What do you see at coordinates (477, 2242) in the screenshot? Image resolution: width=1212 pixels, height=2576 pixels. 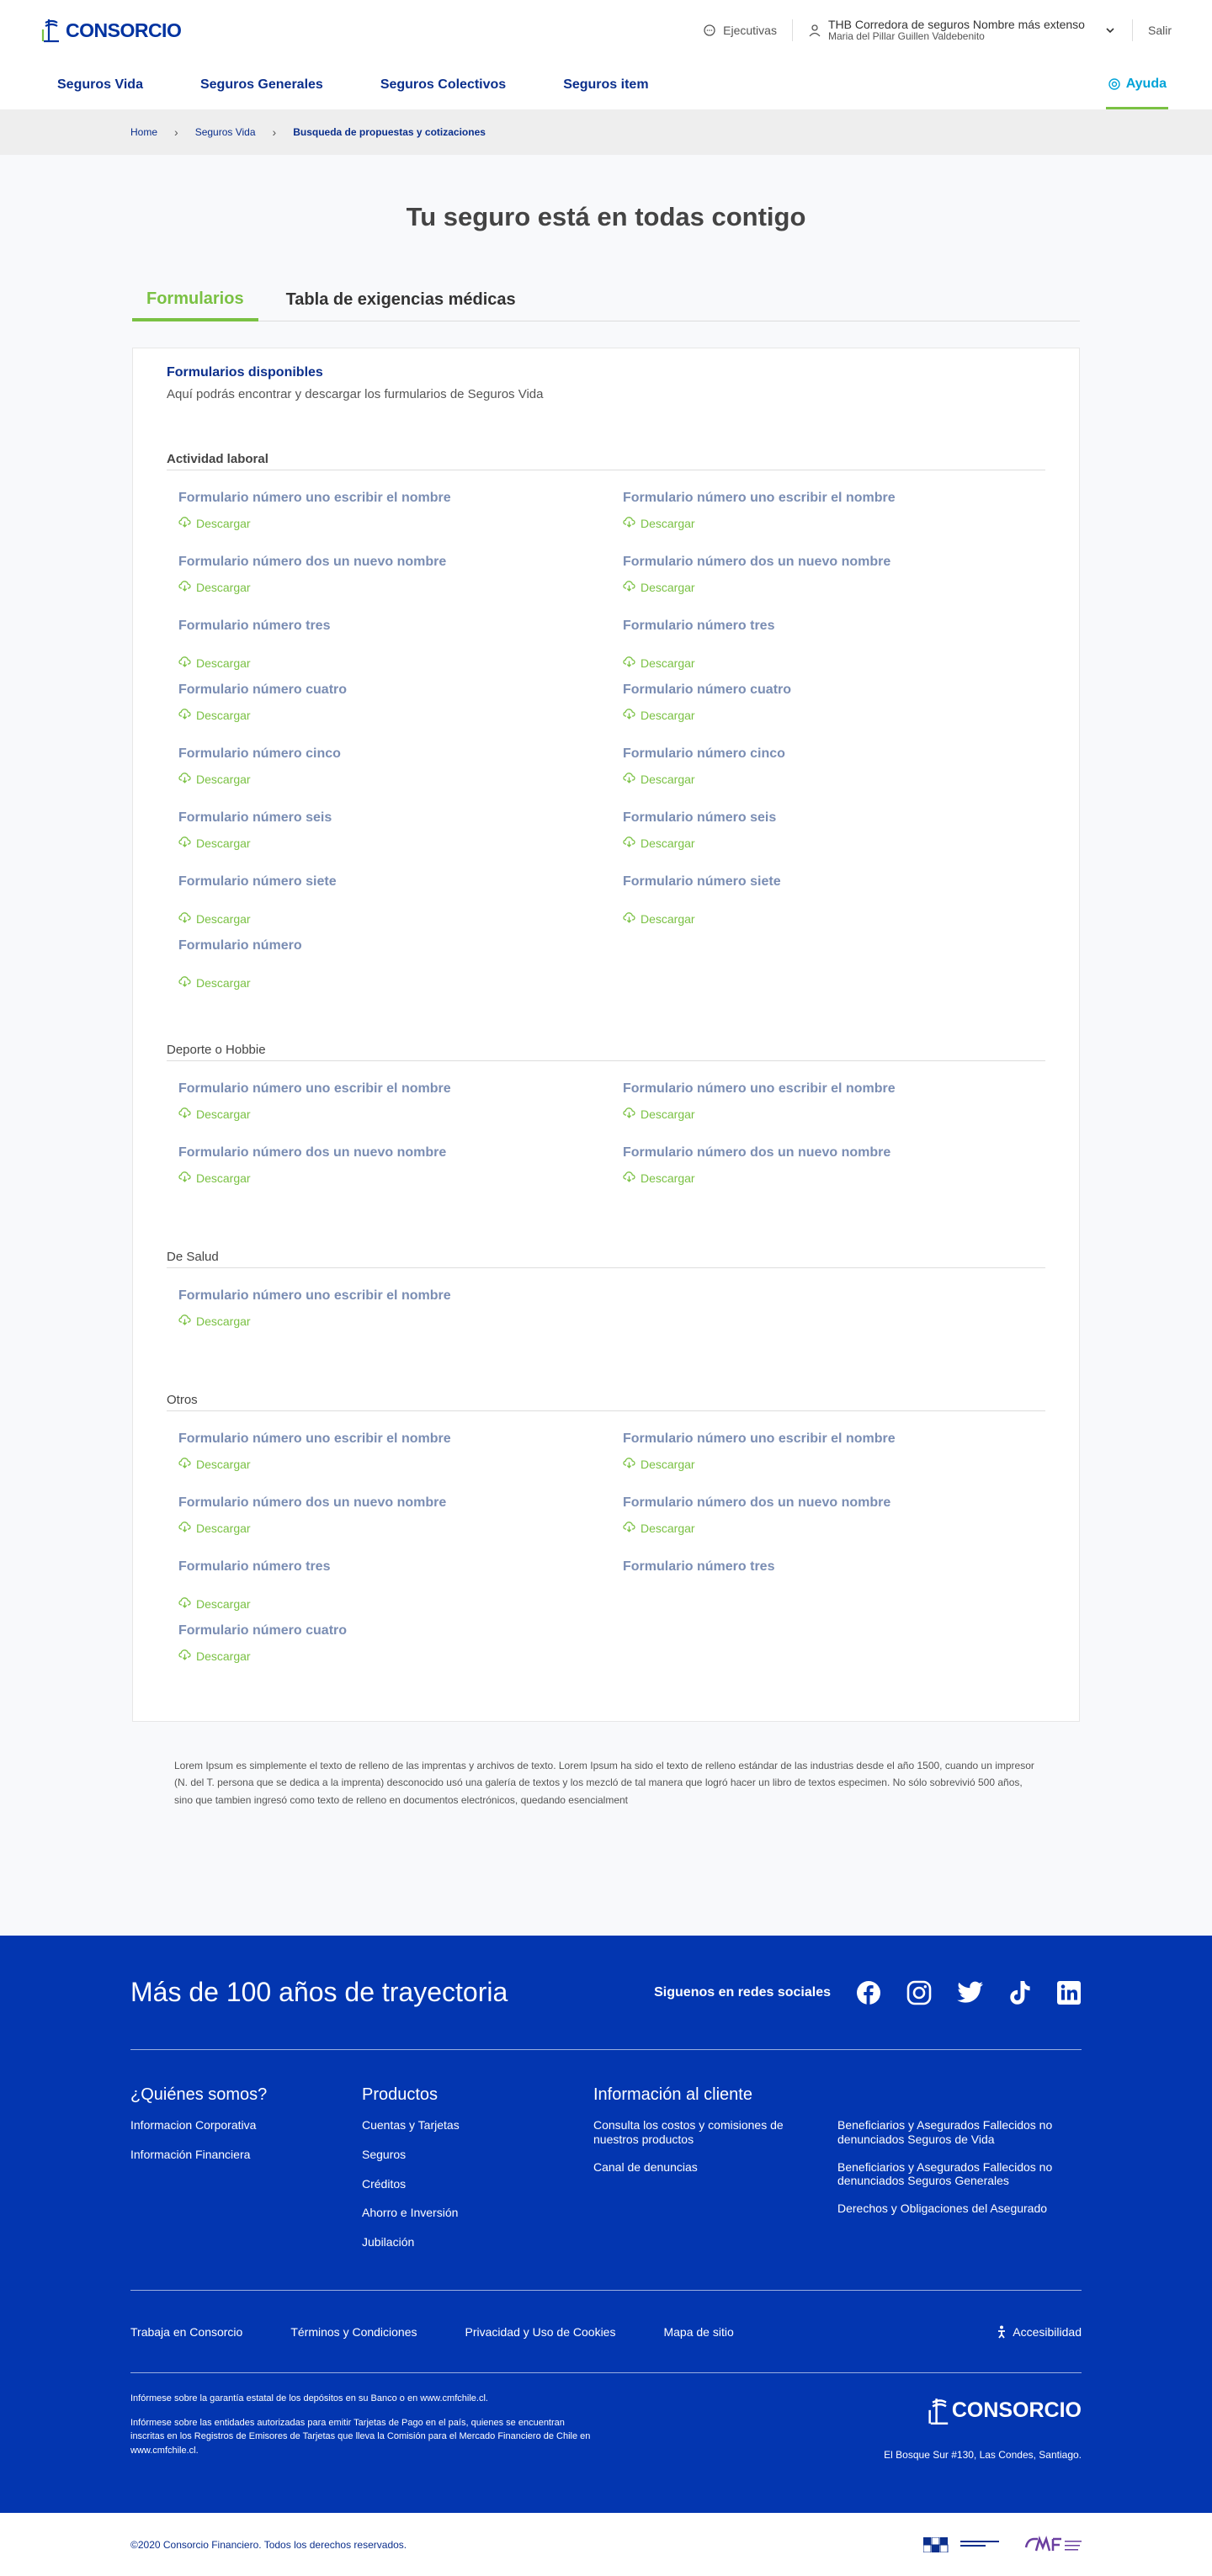 I see `footer-link: Jubilación` at bounding box center [477, 2242].